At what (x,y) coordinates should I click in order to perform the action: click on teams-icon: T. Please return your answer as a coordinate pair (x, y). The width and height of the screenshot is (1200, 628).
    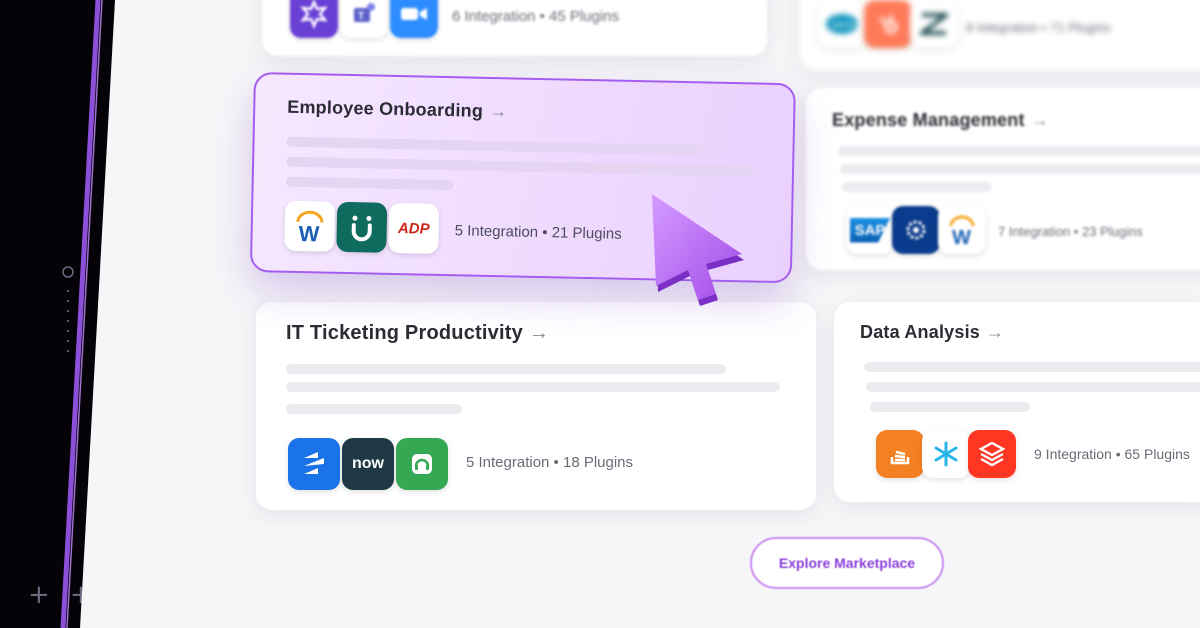
    Looking at the image, I should click on (364, 19).